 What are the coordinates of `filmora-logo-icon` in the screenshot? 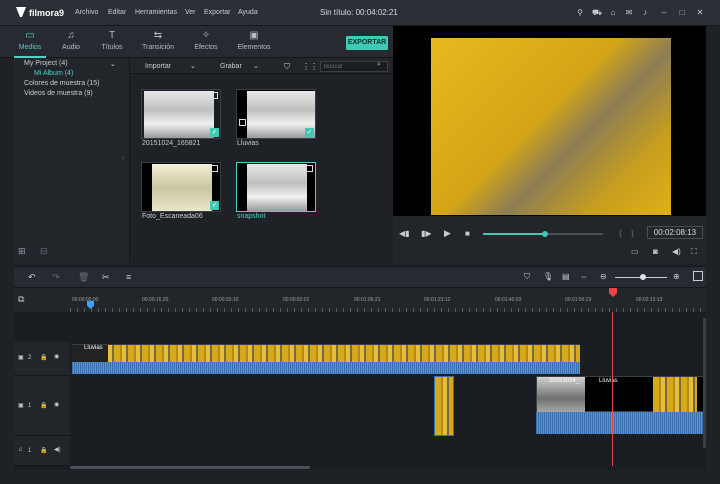 It's located at (21, 12).